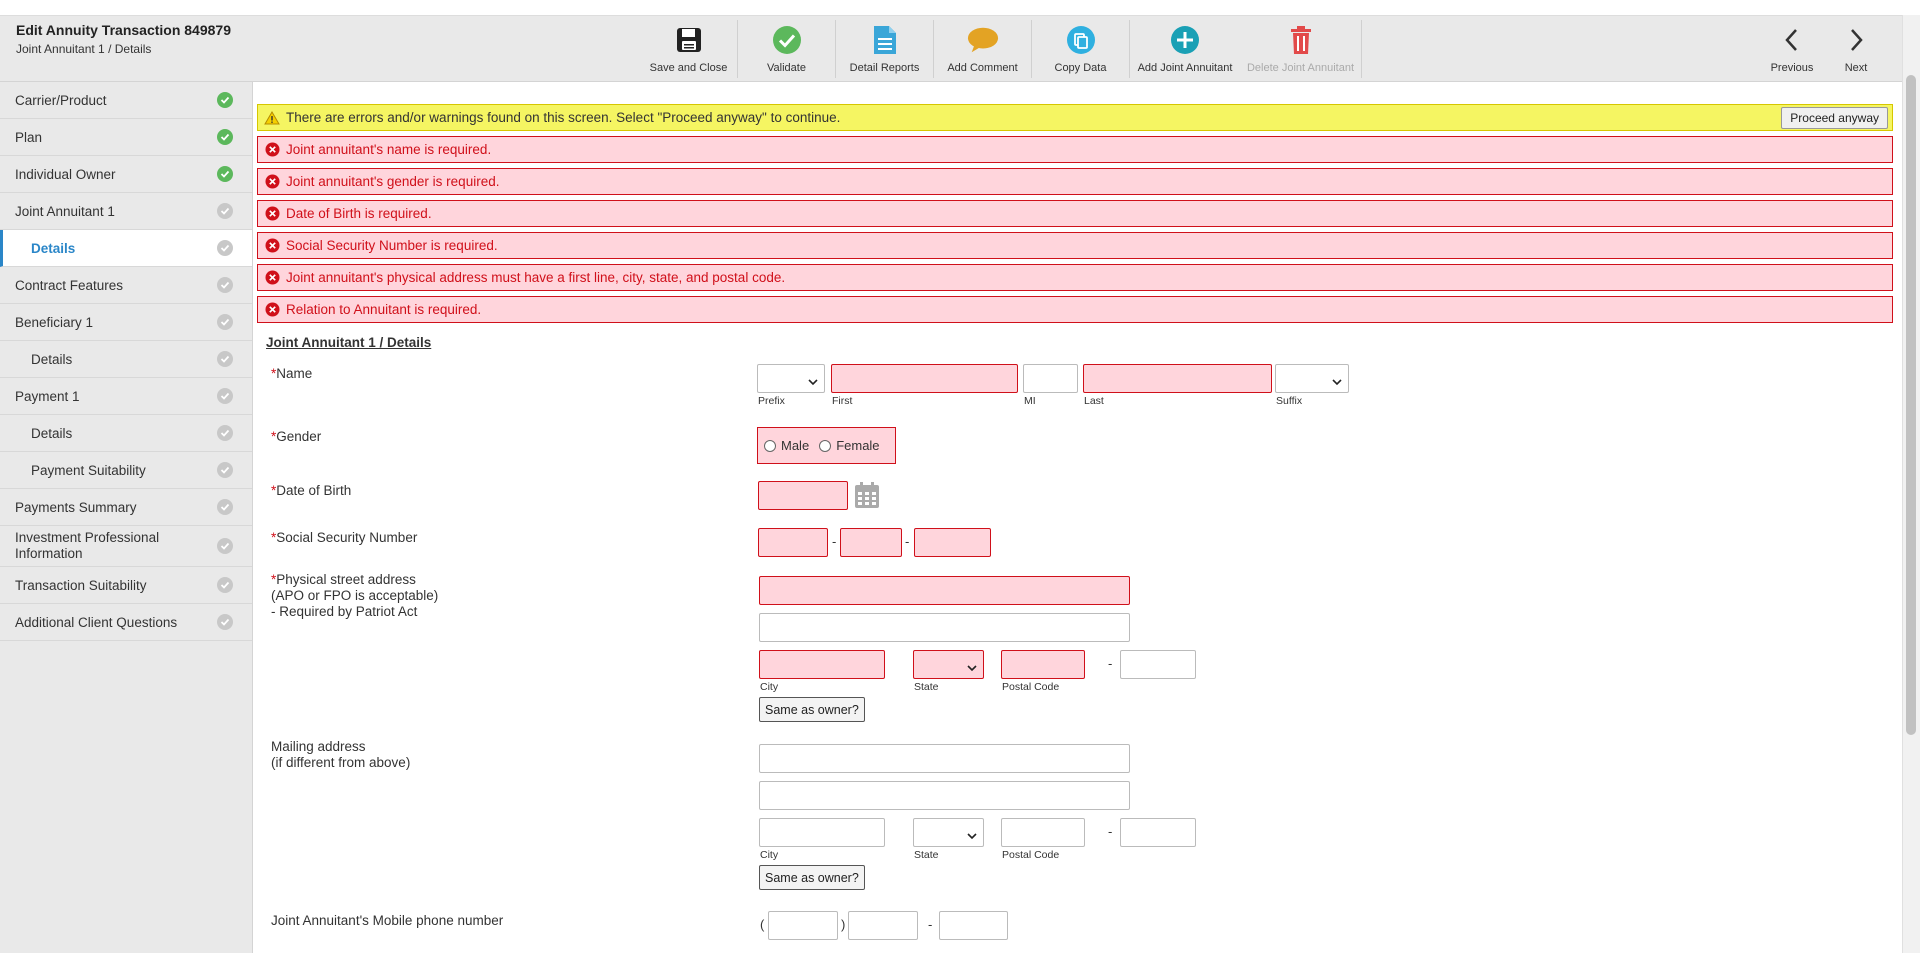 The height and width of the screenshot is (953, 1920). Describe the element at coordinates (1081, 40) in the screenshot. I see `copy-icon` at that location.